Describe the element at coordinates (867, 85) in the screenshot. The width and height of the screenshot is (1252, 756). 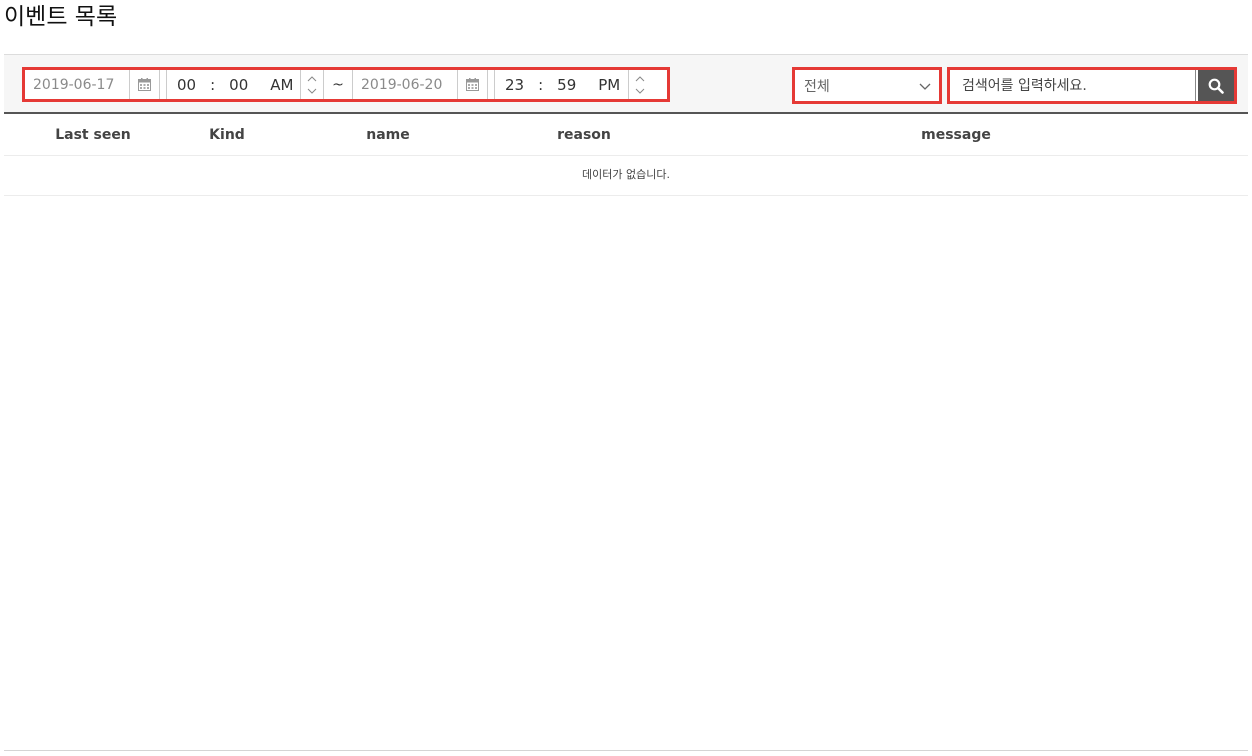
I see `kind-select: 전체` at that location.